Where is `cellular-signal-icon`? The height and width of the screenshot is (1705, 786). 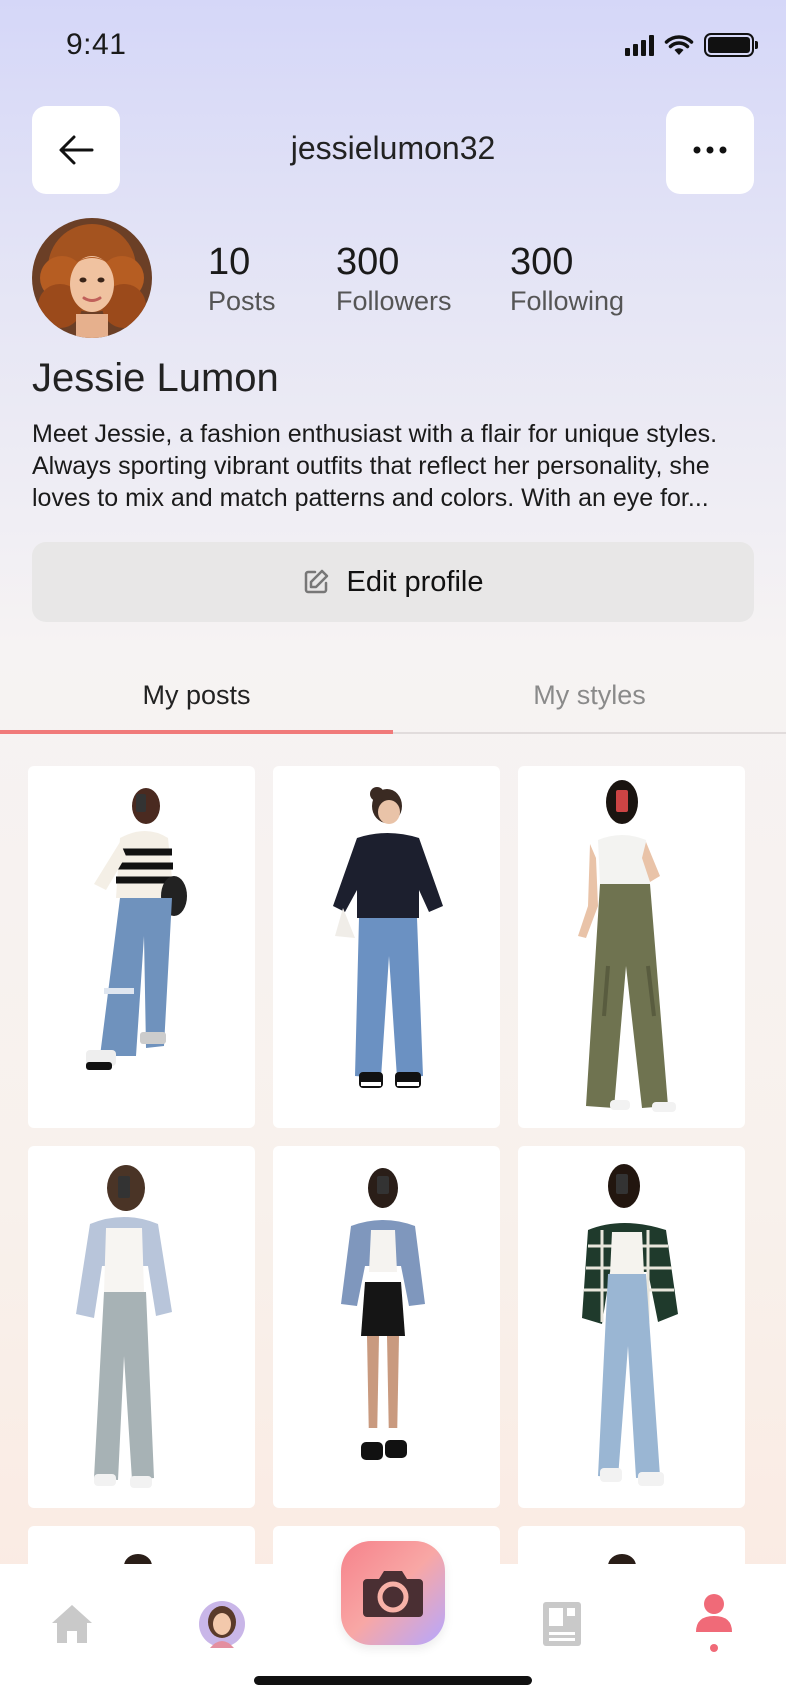 cellular-signal-icon is located at coordinates (639, 45).